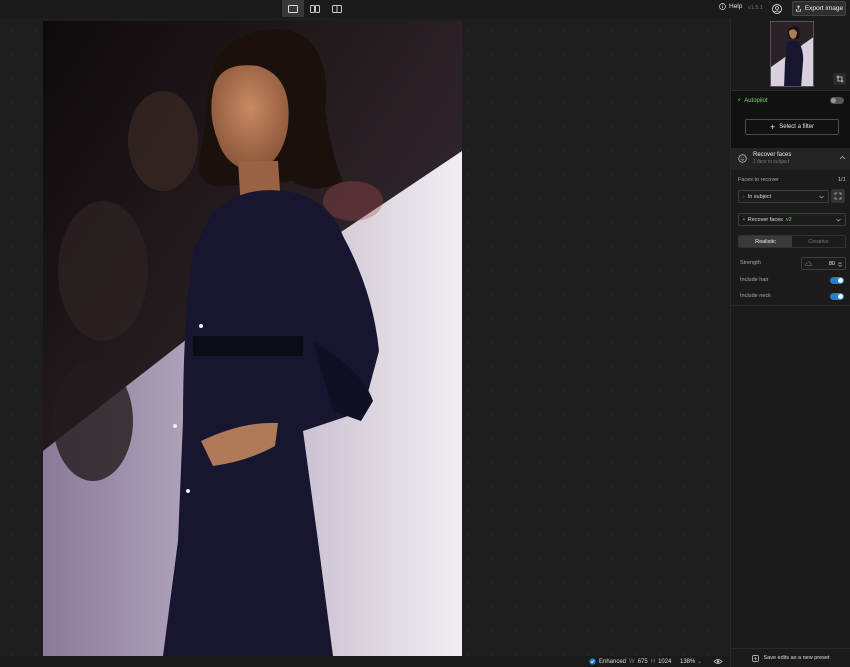 This screenshot has height=667, width=850. I want to click on select-filter-label: Select a filter, so click(796, 127).